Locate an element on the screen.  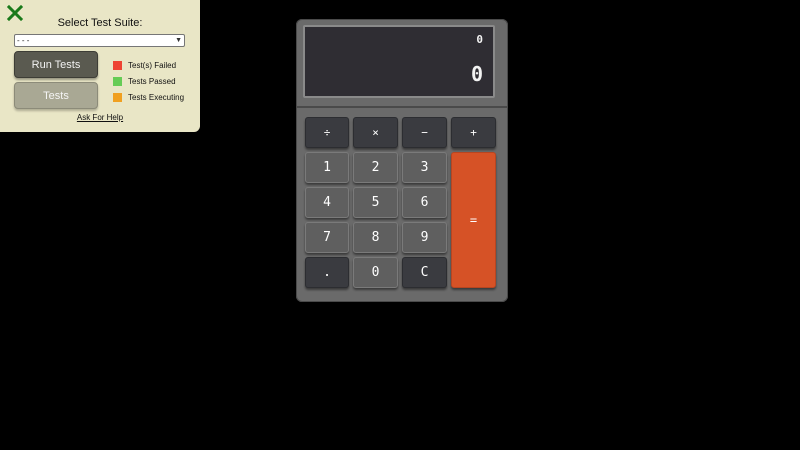
clear-button: C is located at coordinates (424, 272).